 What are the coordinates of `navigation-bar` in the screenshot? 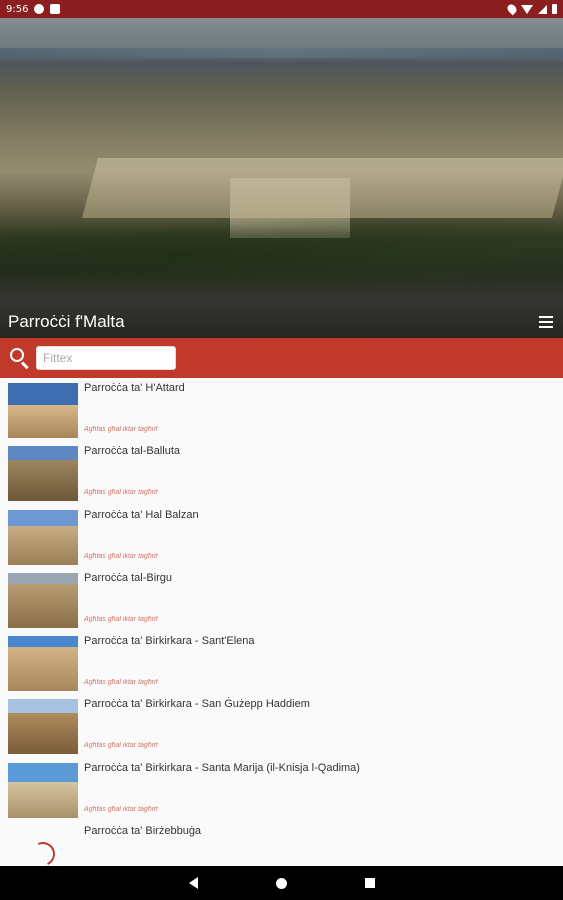 It's located at (281, 883).